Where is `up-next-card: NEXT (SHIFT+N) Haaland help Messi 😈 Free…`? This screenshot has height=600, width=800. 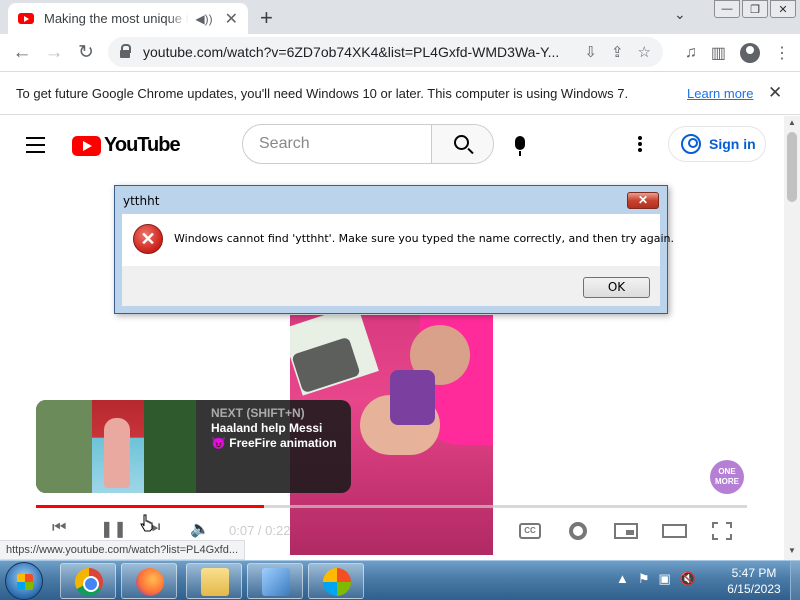
up-next-card: NEXT (SHIFT+N) Haaland help Messi 😈 Free… is located at coordinates (193, 446).